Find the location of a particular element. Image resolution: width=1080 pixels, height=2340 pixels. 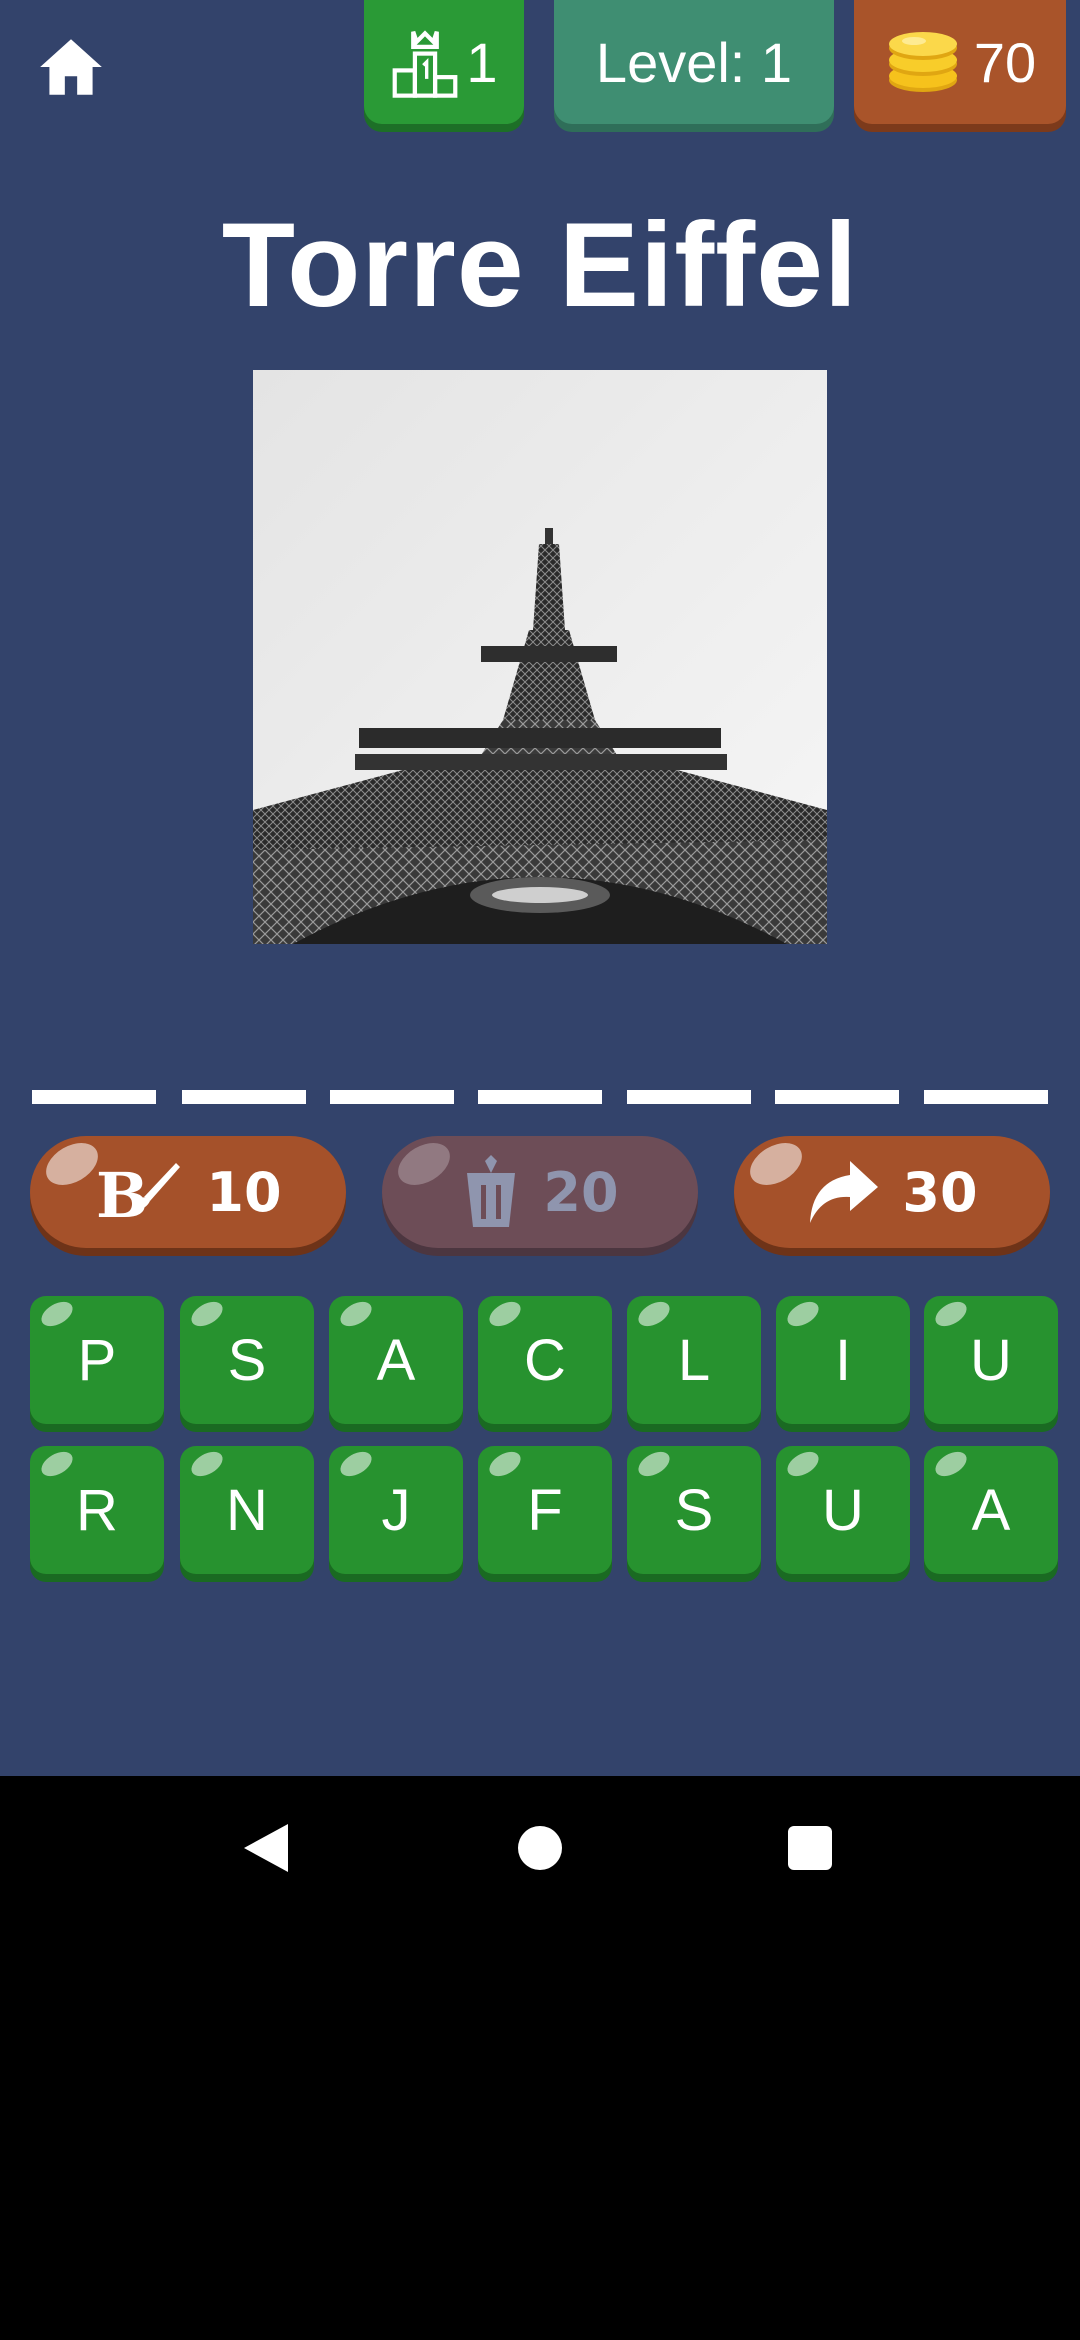

puzzle-title: Torre Eiffel is located at coordinates (540, 265).